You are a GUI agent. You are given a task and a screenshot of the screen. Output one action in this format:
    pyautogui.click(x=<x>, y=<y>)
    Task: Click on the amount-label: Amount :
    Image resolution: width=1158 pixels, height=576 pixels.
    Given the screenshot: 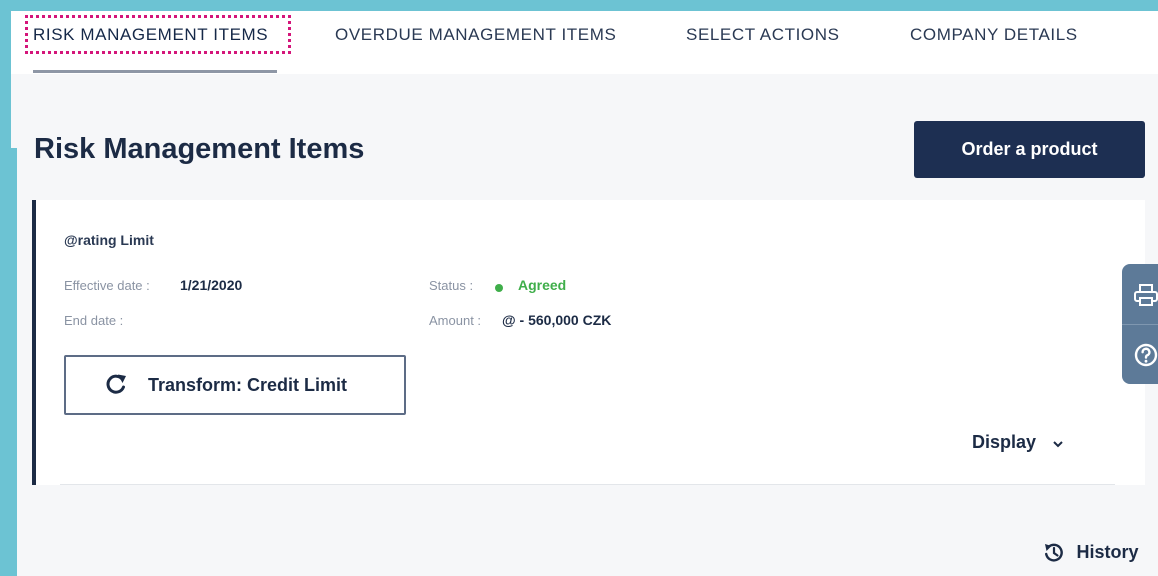 What is the action you would take?
    pyautogui.click(x=455, y=320)
    